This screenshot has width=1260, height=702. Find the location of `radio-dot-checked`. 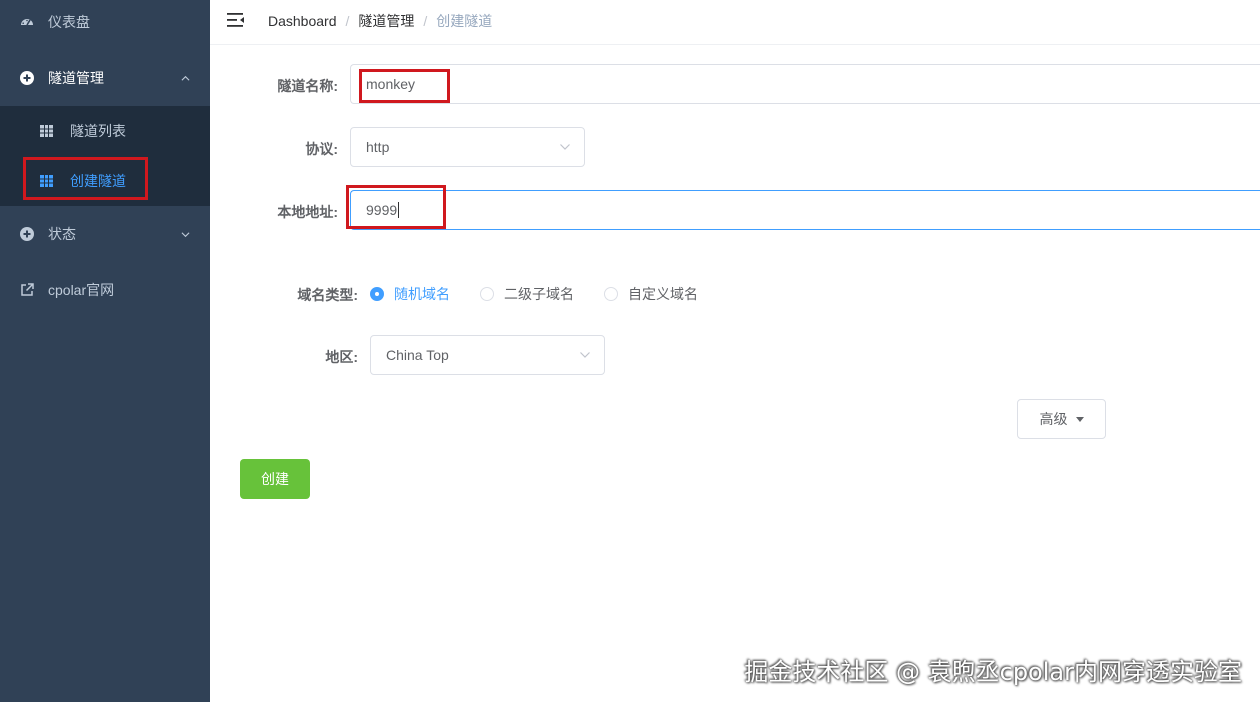

radio-dot-checked is located at coordinates (377, 294).